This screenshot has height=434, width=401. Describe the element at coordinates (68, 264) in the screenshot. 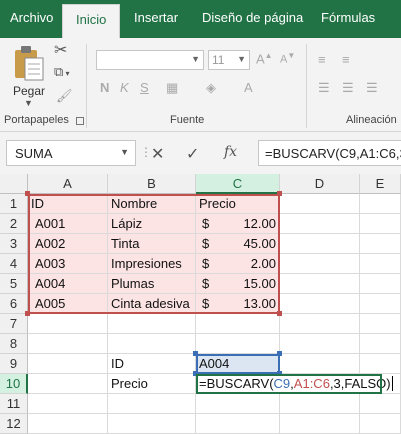

I see `cell-a4: A003` at that location.